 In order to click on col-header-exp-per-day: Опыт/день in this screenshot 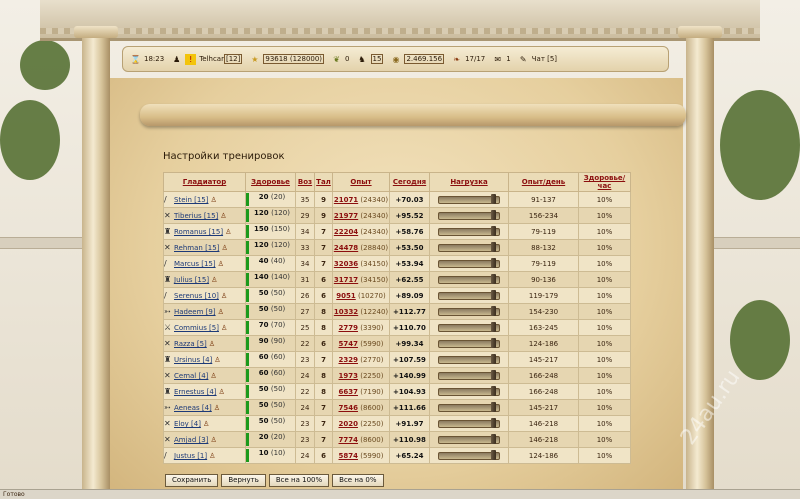, I will do `click(543, 182)`.